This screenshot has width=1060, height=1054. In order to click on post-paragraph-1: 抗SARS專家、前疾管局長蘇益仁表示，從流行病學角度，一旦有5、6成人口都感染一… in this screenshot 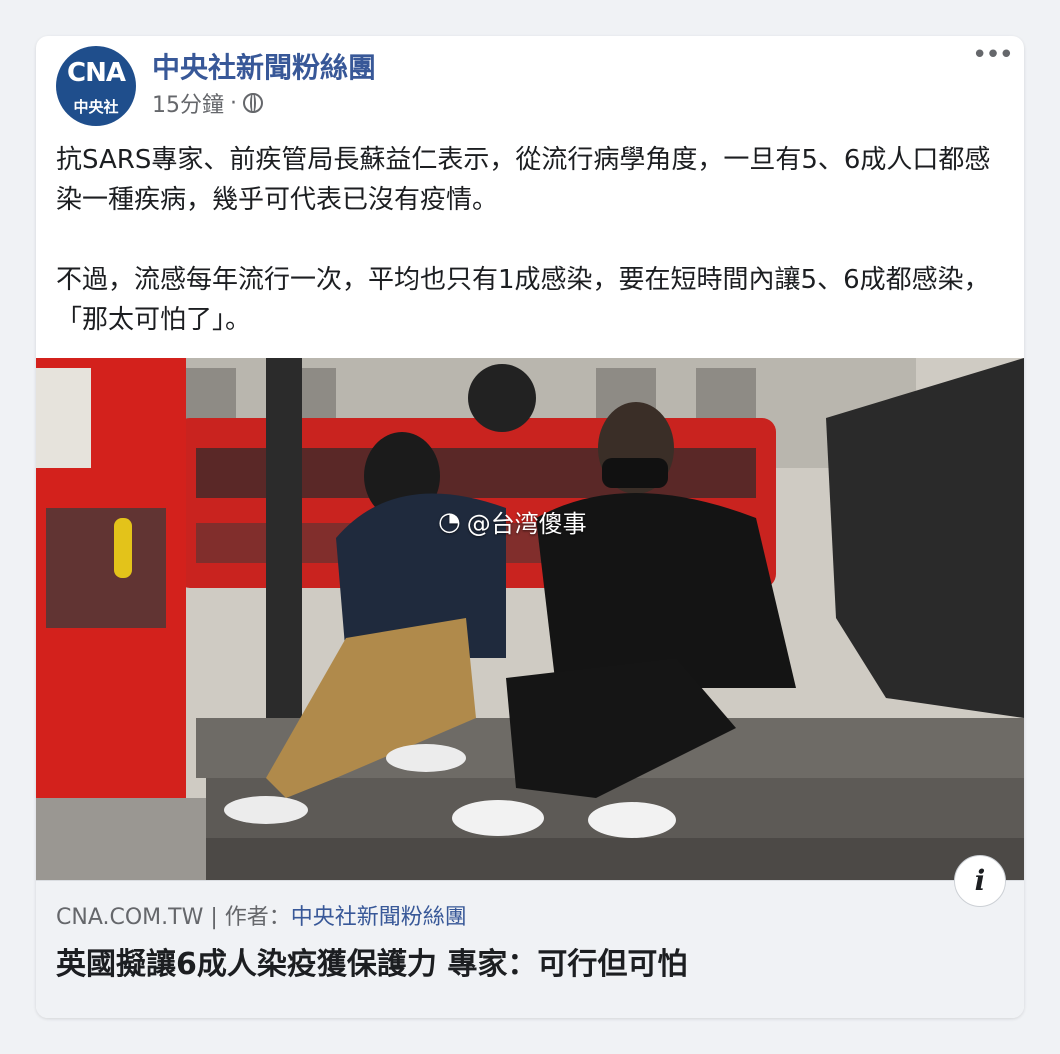, I will do `click(523, 180)`.